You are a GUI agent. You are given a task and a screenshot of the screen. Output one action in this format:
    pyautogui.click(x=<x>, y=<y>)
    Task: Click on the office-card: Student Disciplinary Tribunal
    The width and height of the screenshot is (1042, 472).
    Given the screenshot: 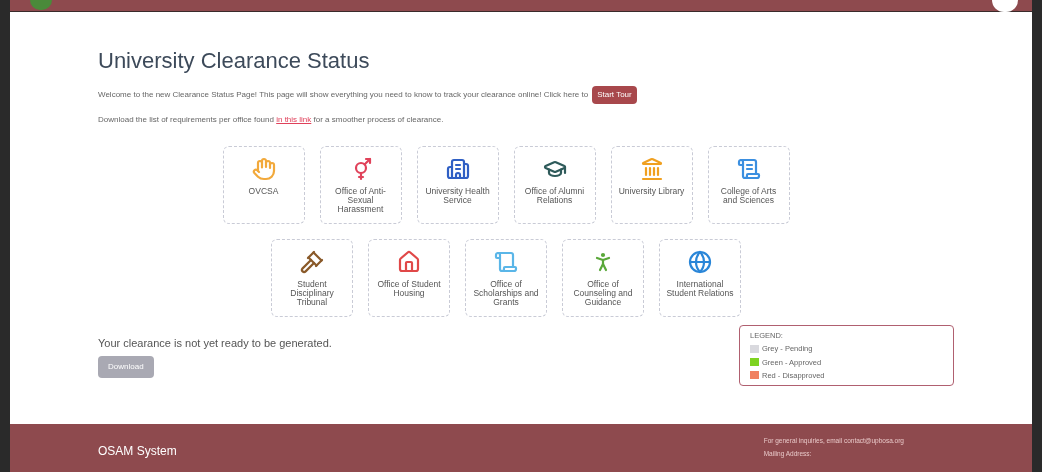 What is the action you would take?
    pyautogui.click(x=312, y=278)
    